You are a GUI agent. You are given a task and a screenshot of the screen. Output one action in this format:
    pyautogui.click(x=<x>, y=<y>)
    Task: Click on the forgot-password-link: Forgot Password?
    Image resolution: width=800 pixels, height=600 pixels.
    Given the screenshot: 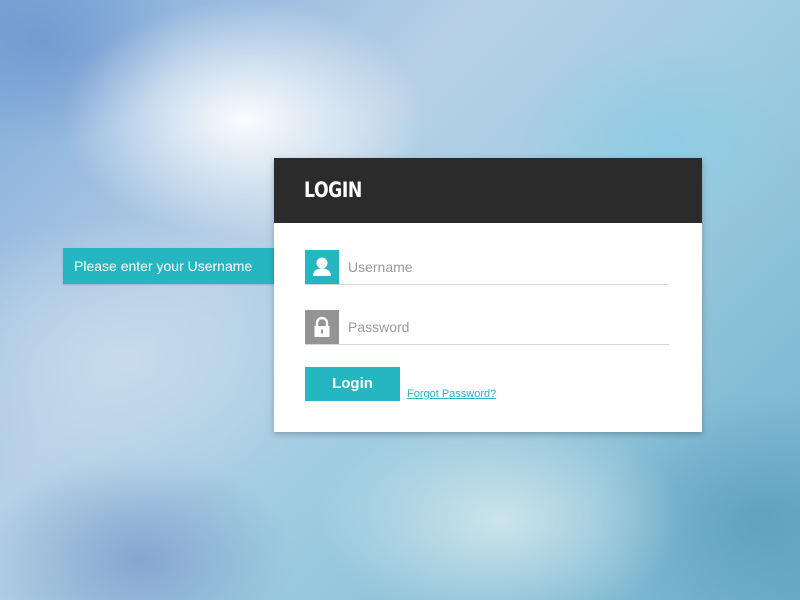 What is the action you would take?
    pyautogui.click(x=451, y=394)
    